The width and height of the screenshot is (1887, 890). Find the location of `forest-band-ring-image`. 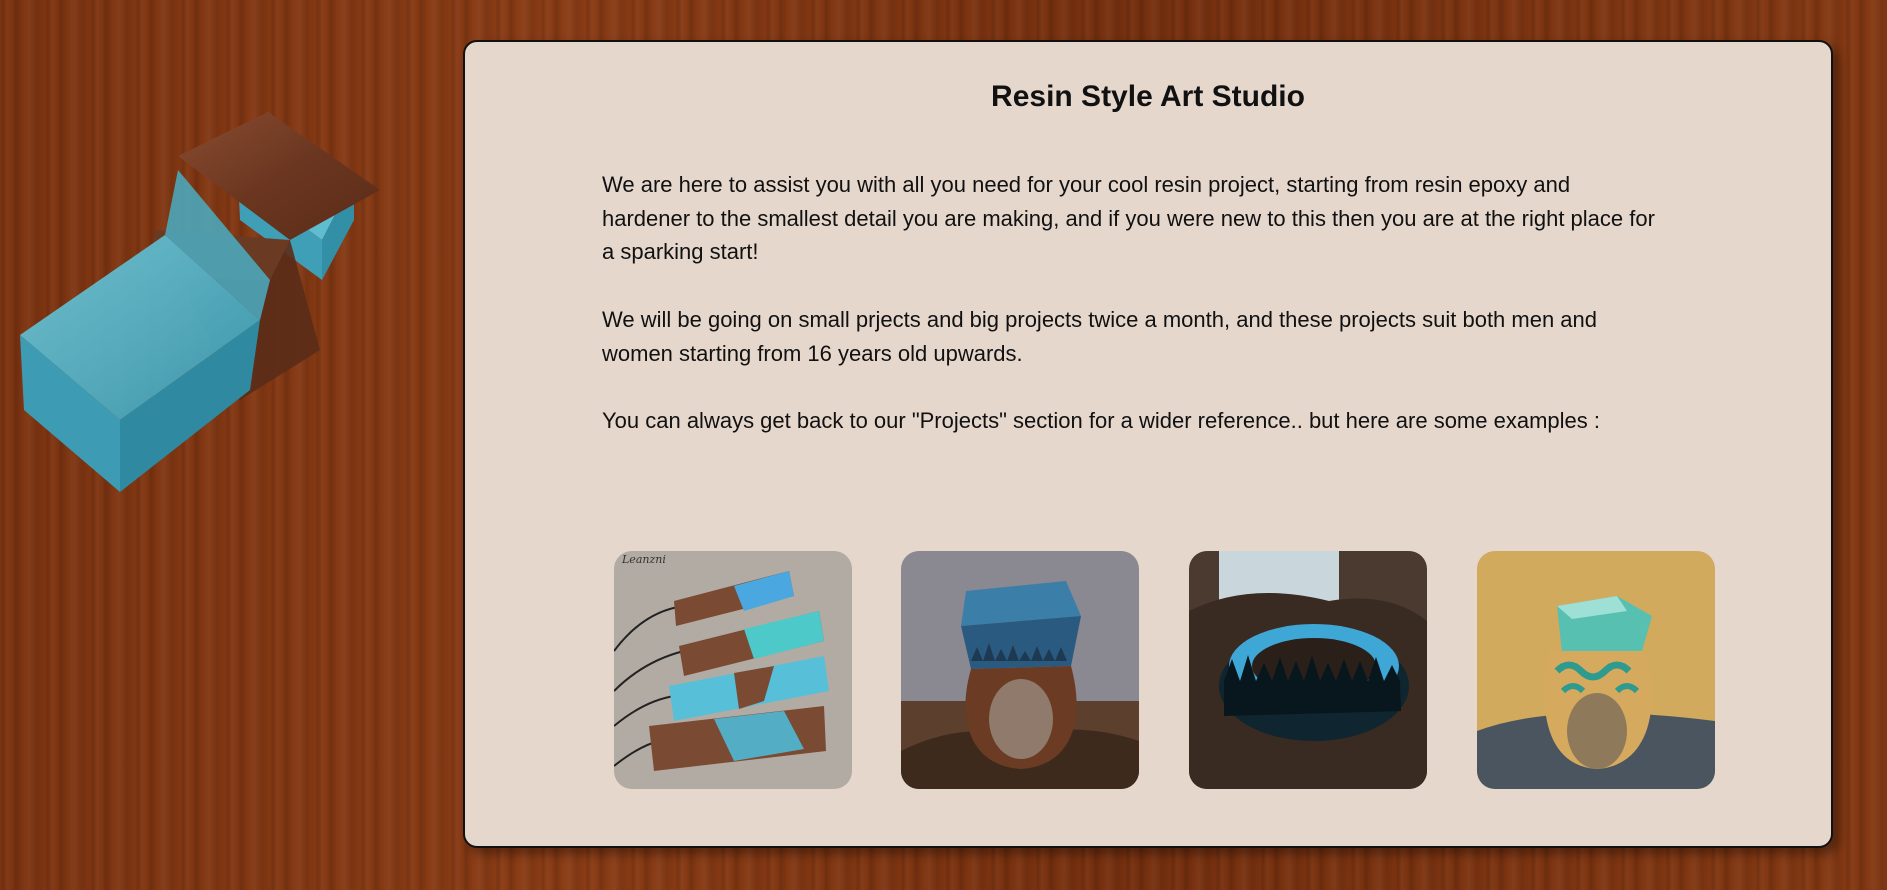

forest-band-ring-image is located at coordinates (1308, 670).